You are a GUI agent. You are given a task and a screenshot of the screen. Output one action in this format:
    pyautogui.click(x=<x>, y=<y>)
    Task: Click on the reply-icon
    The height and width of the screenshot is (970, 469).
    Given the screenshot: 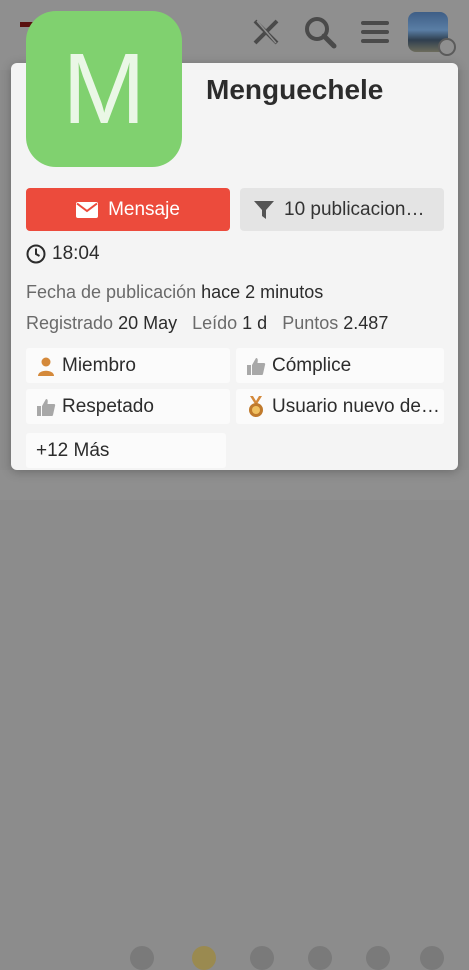 What is the action you would take?
    pyautogui.click(x=320, y=958)
    